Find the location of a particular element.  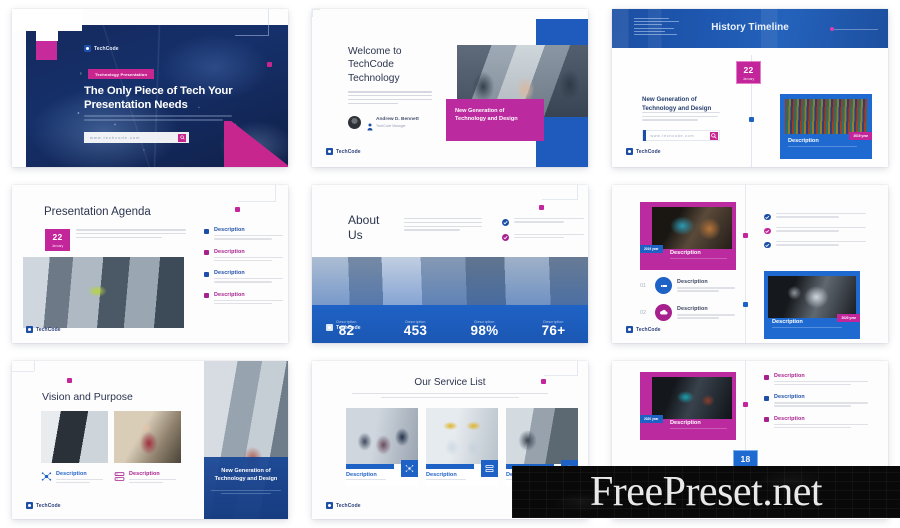

avatar is located at coordinates (354, 122).